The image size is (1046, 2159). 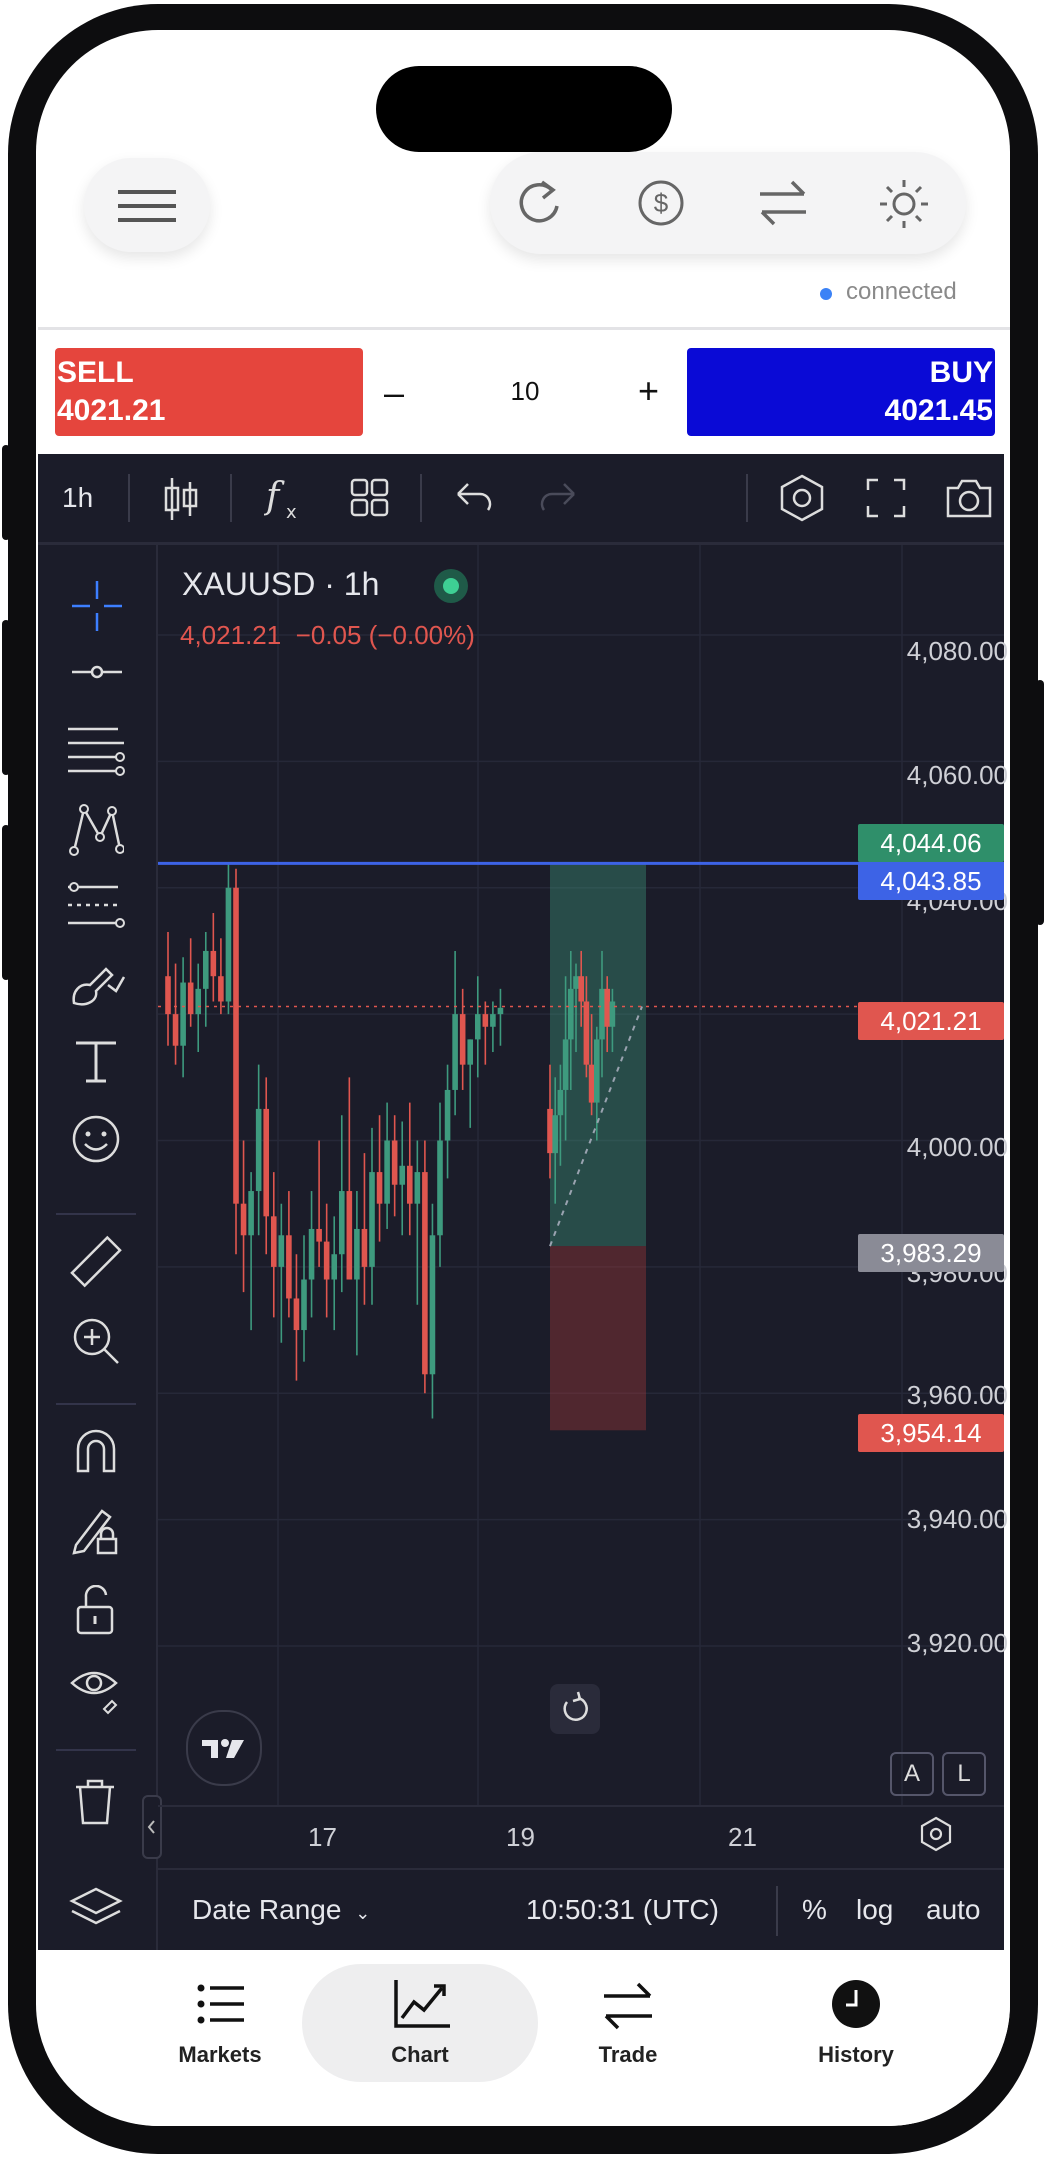 I want to click on quantity-field: 10, so click(x=525, y=391).